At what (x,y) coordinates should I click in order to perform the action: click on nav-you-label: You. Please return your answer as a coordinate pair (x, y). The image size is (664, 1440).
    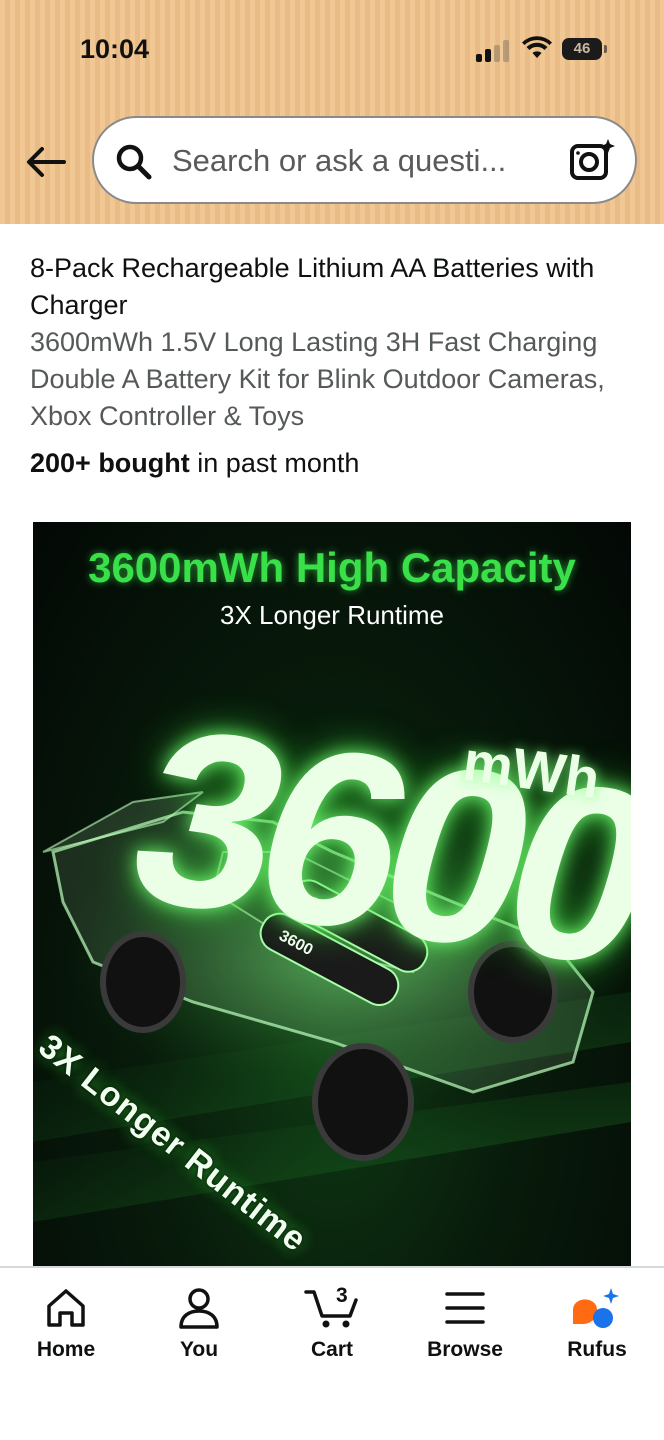
    Looking at the image, I should click on (199, 1349).